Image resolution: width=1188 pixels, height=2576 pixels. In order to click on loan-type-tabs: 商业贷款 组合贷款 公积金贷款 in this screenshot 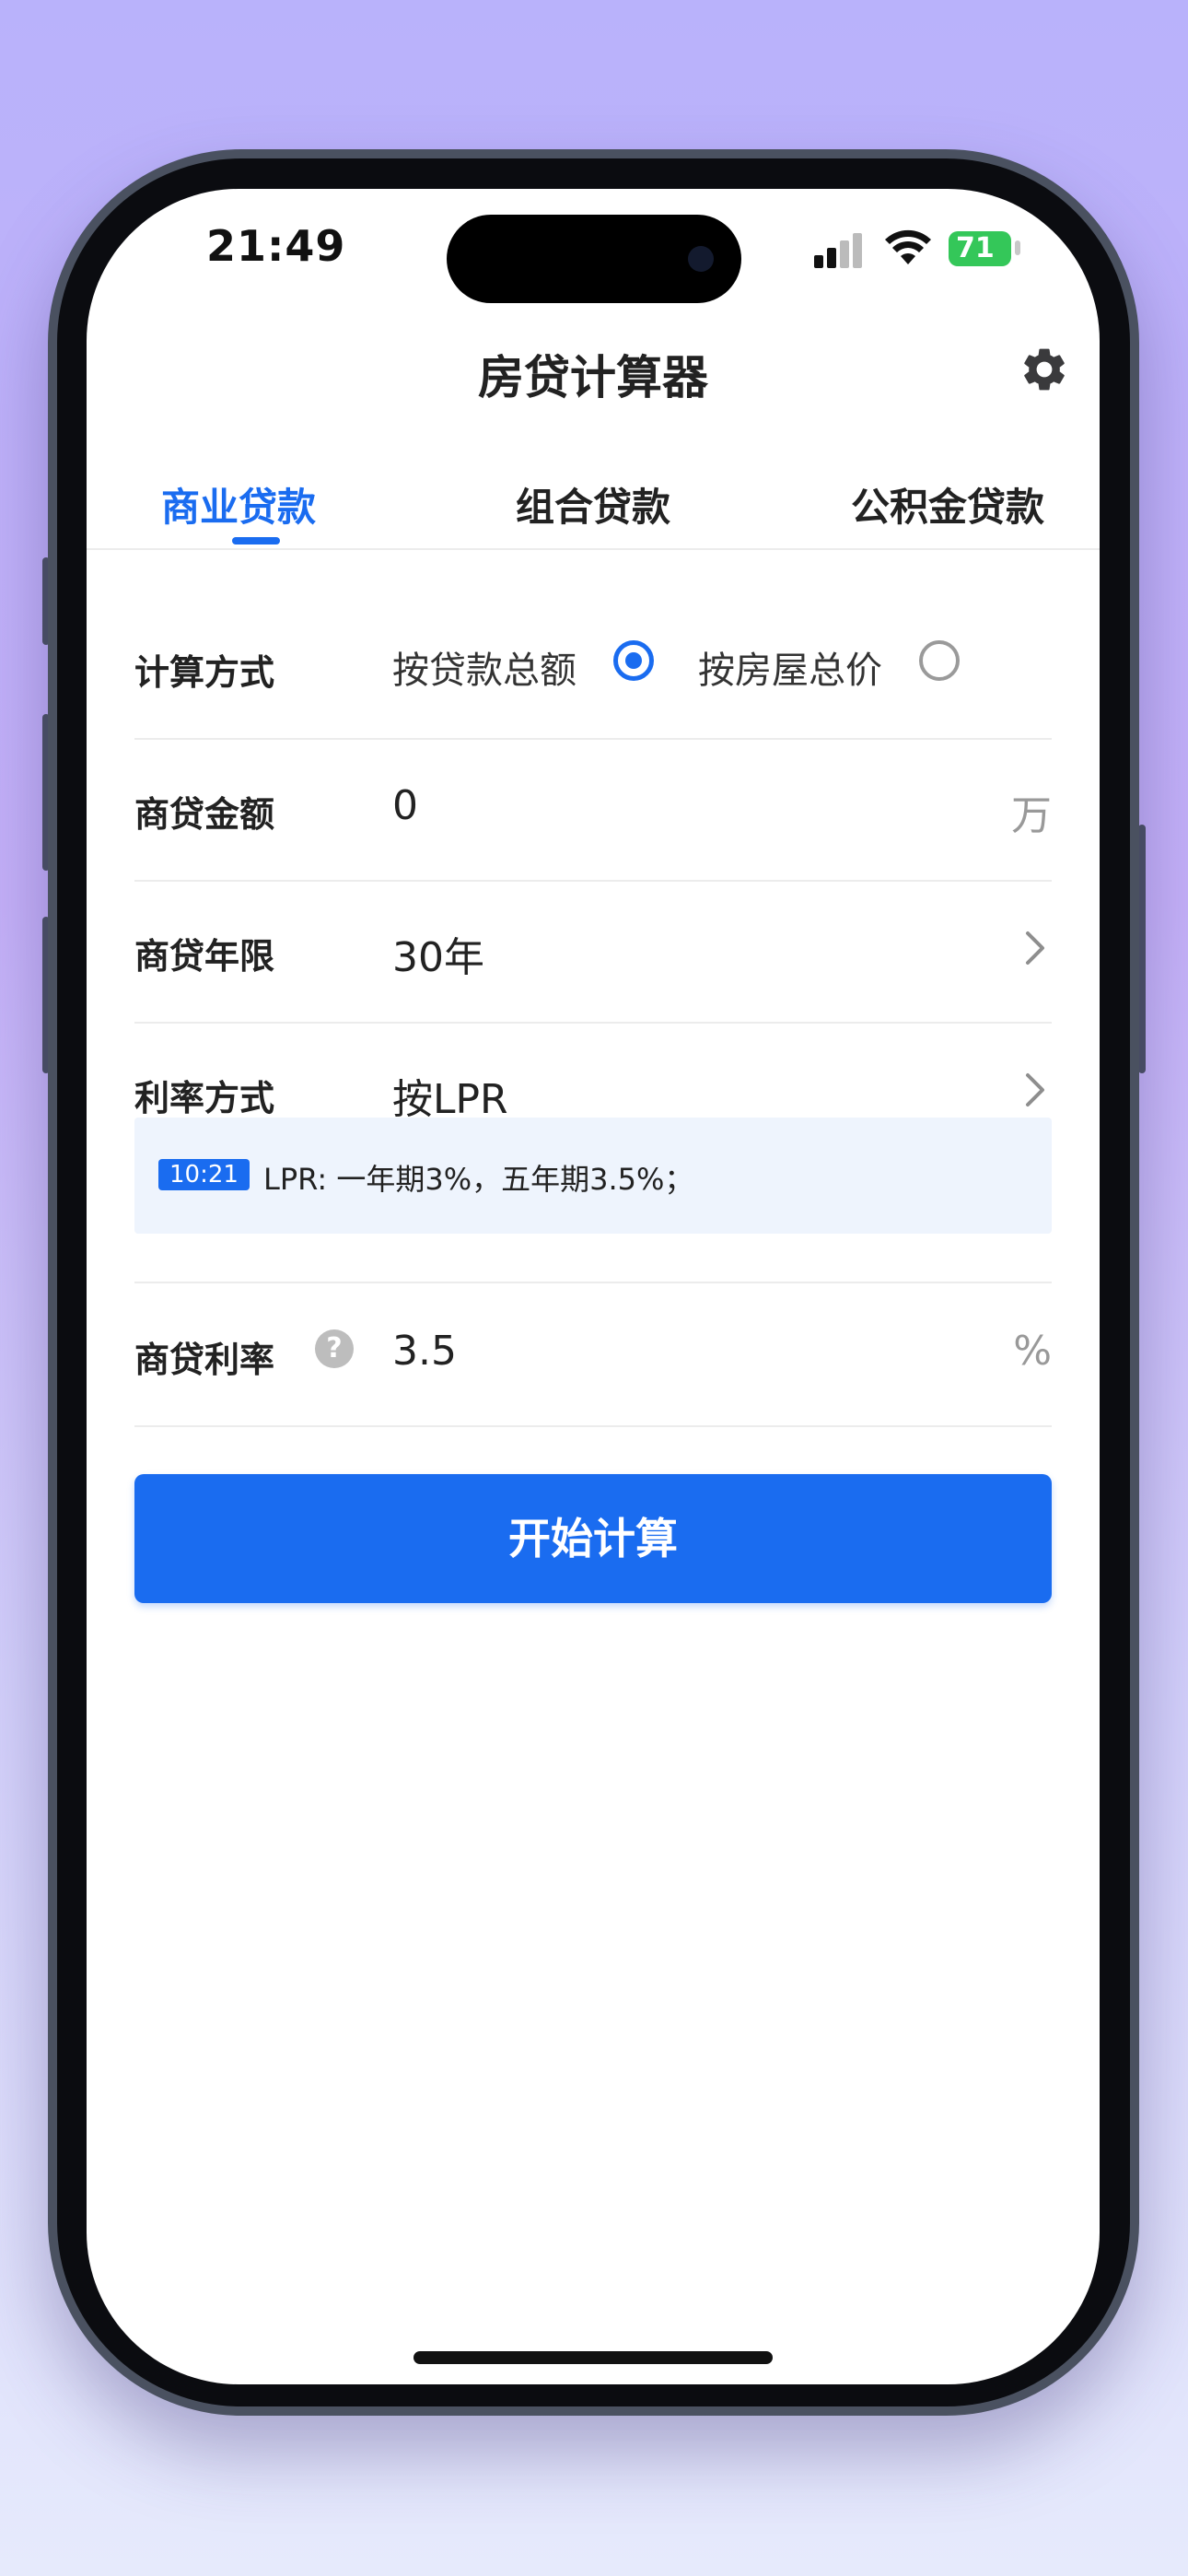, I will do `click(593, 503)`.